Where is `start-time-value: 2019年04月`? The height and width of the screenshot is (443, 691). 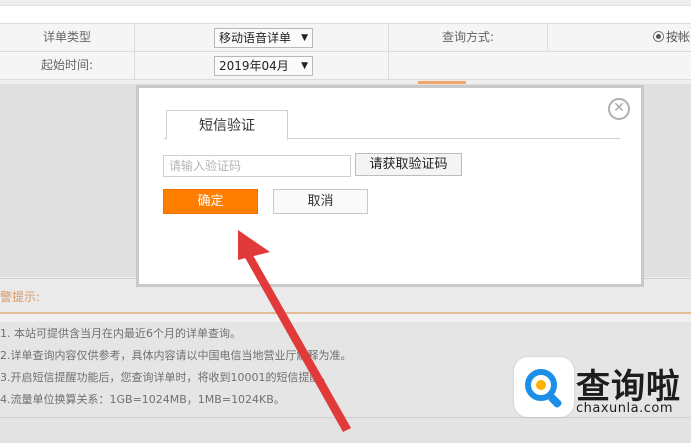
start-time-value: 2019年04月 is located at coordinates (254, 66).